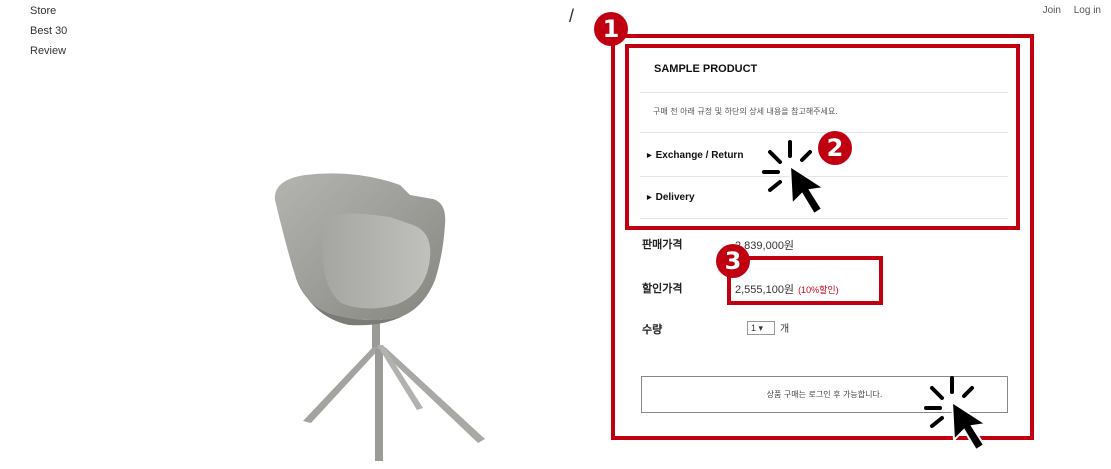  Describe the element at coordinates (733, 261) in the screenshot. I see `annotation-badge-3: 3` at that location.